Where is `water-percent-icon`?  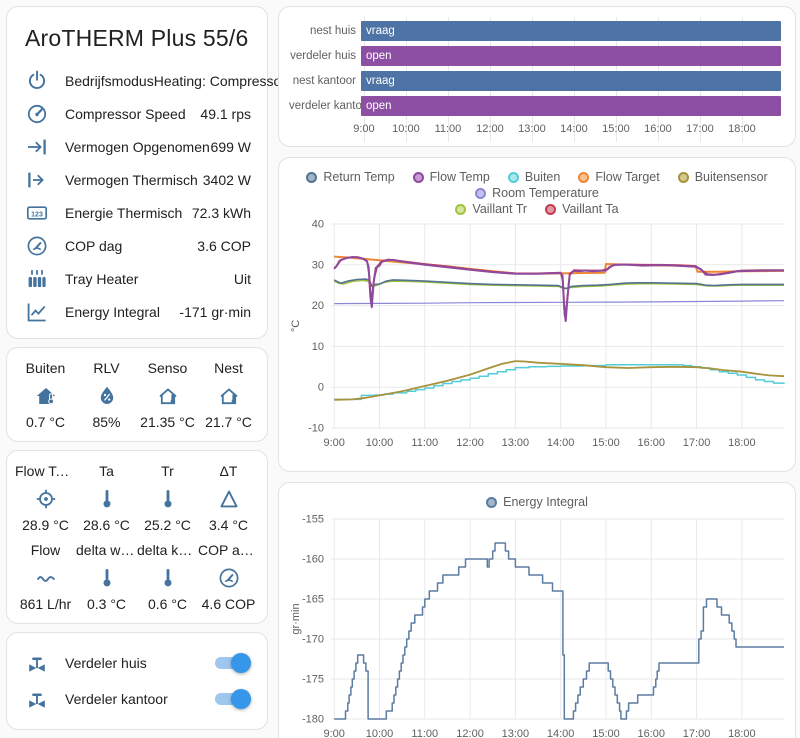
water-percent-icon is located at coordinates (107, 396).